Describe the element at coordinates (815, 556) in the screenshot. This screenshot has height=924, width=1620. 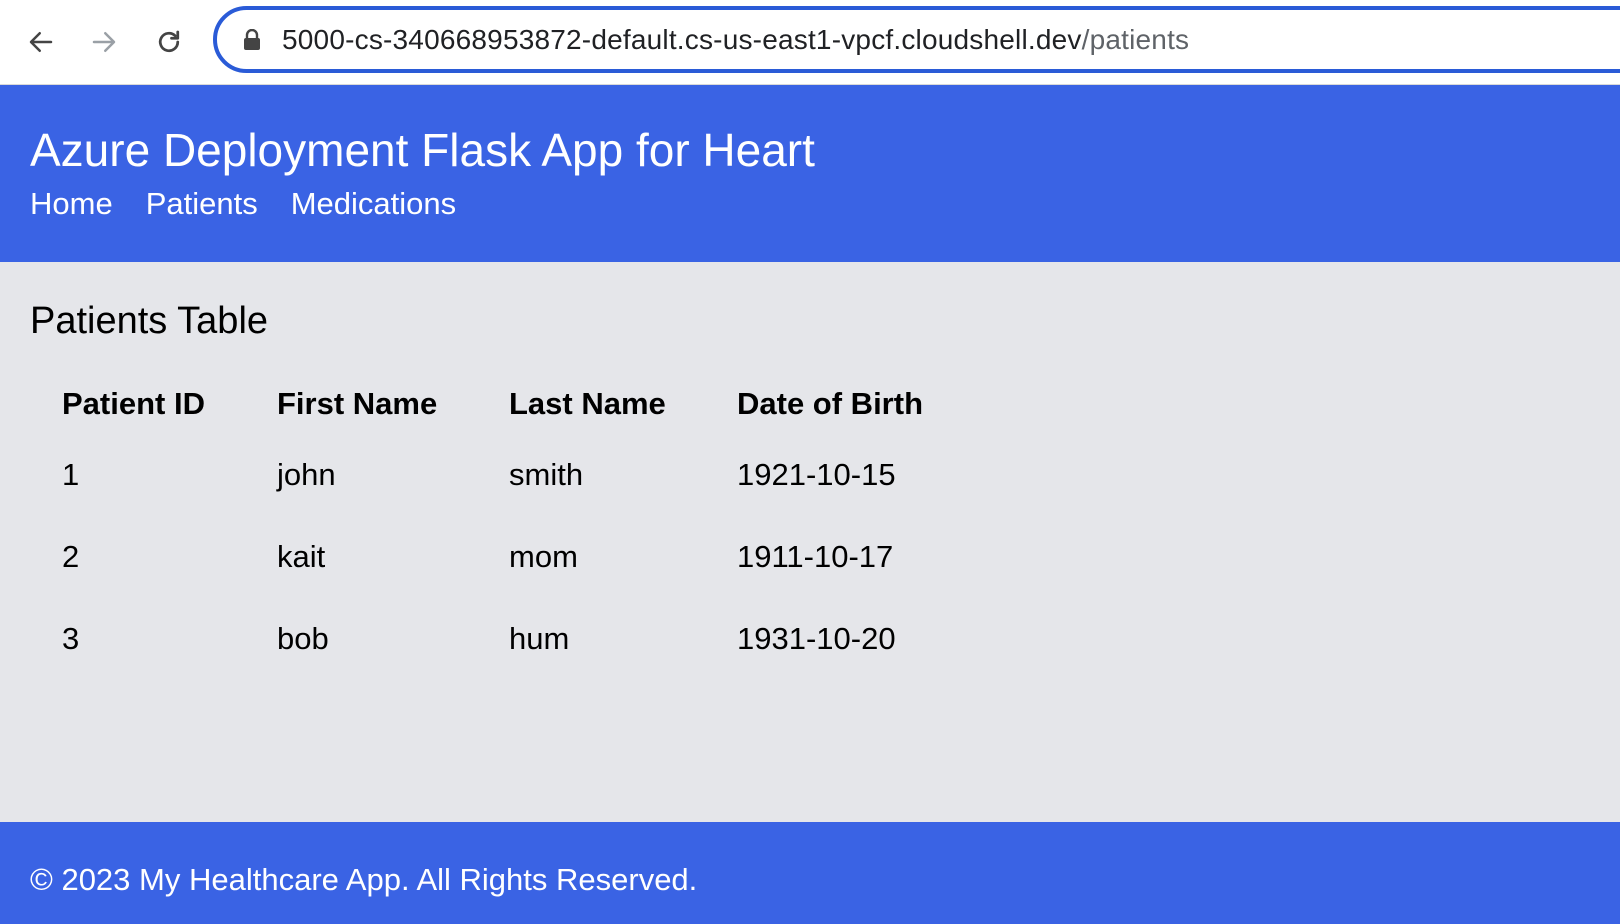
I see `cell-date-of-birth: 1911-10-17` at that location.